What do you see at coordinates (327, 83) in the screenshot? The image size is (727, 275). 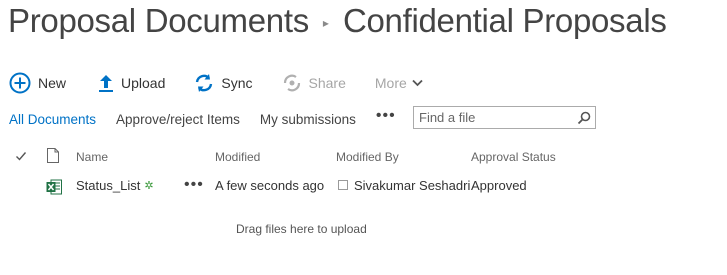 I see `share-label: Share` at bounding box center [327, 83].